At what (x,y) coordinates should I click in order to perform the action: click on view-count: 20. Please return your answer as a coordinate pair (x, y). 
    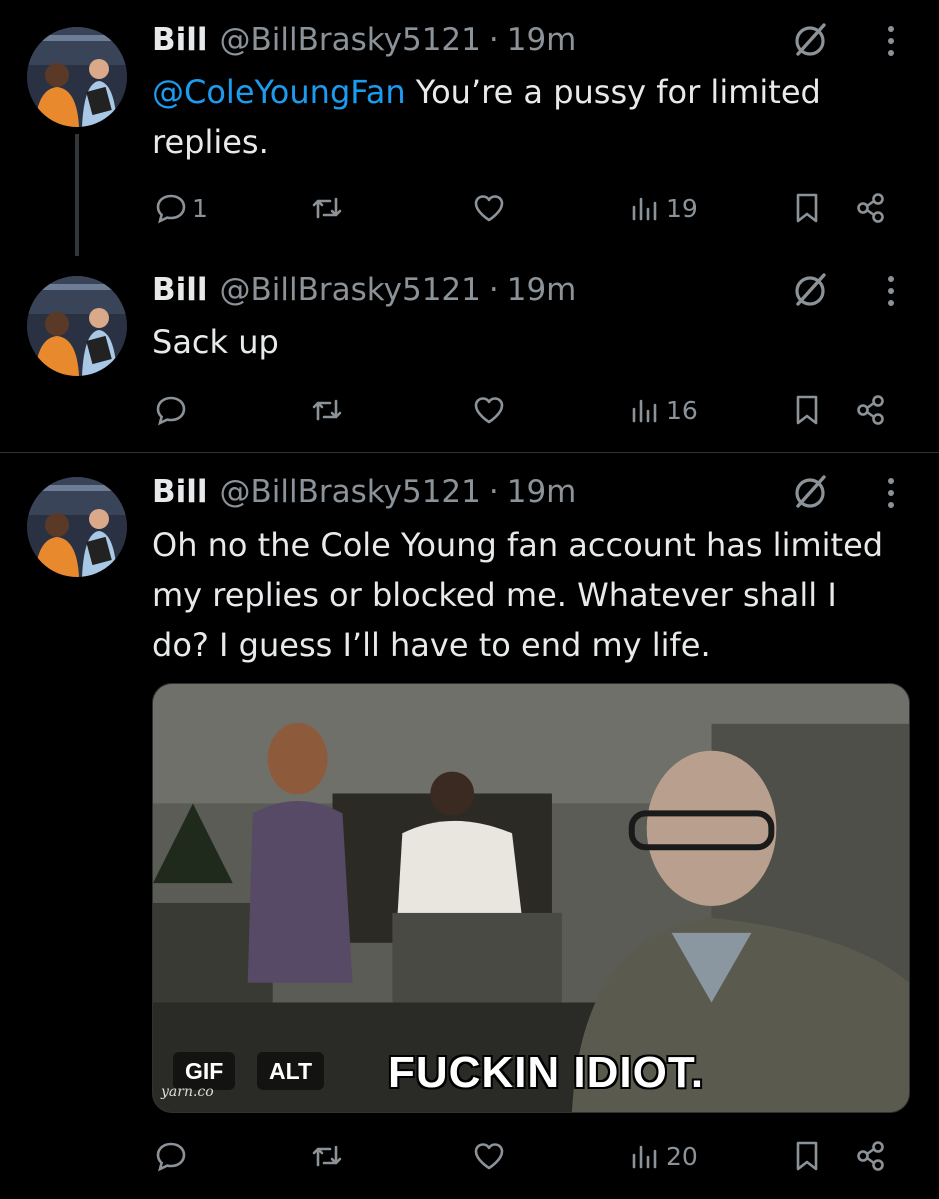
    Looking at the image, I should click on (682, 1156).